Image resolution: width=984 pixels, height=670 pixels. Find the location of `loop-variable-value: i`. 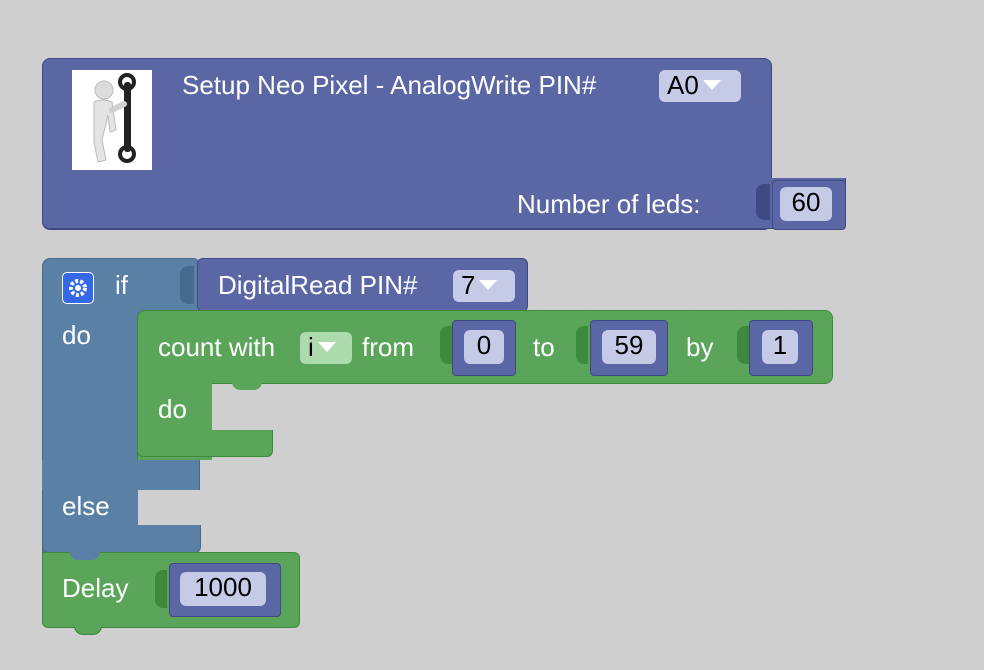

loop-variable-value: i is located at coordinates (311, 347).